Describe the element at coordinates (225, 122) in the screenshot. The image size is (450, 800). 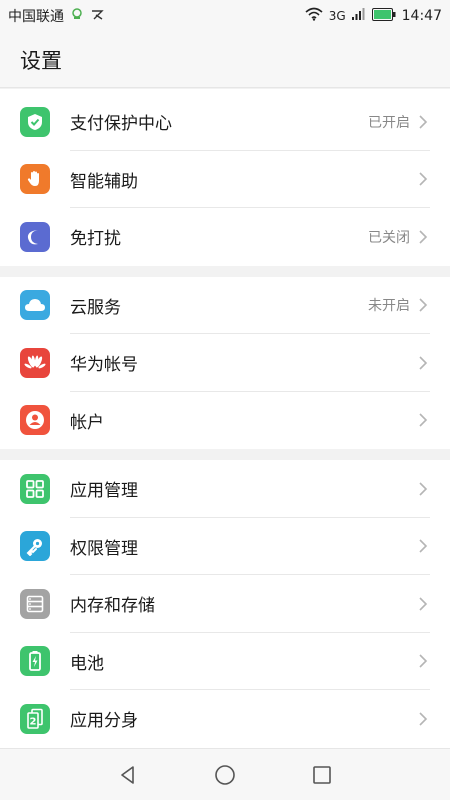
I see `settings-item-payment-protection: 支付保护中心 已开启` at that location.